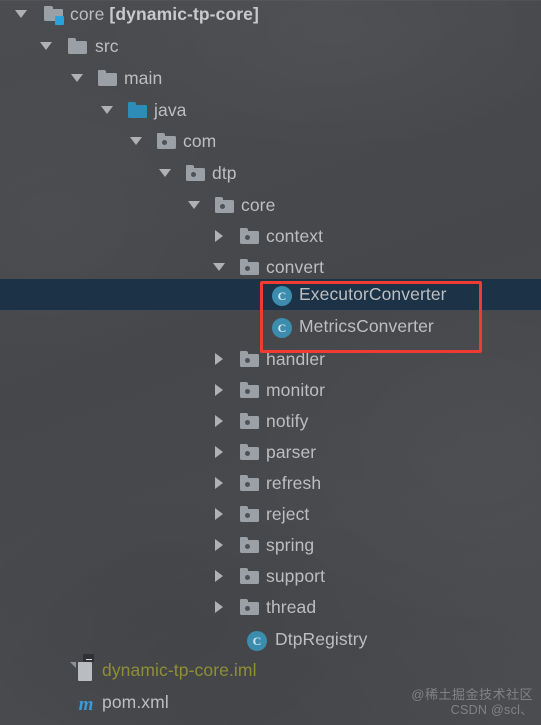 The image size is (541, 725). I want to click on tree-row-label: thread, so click(291, 607).